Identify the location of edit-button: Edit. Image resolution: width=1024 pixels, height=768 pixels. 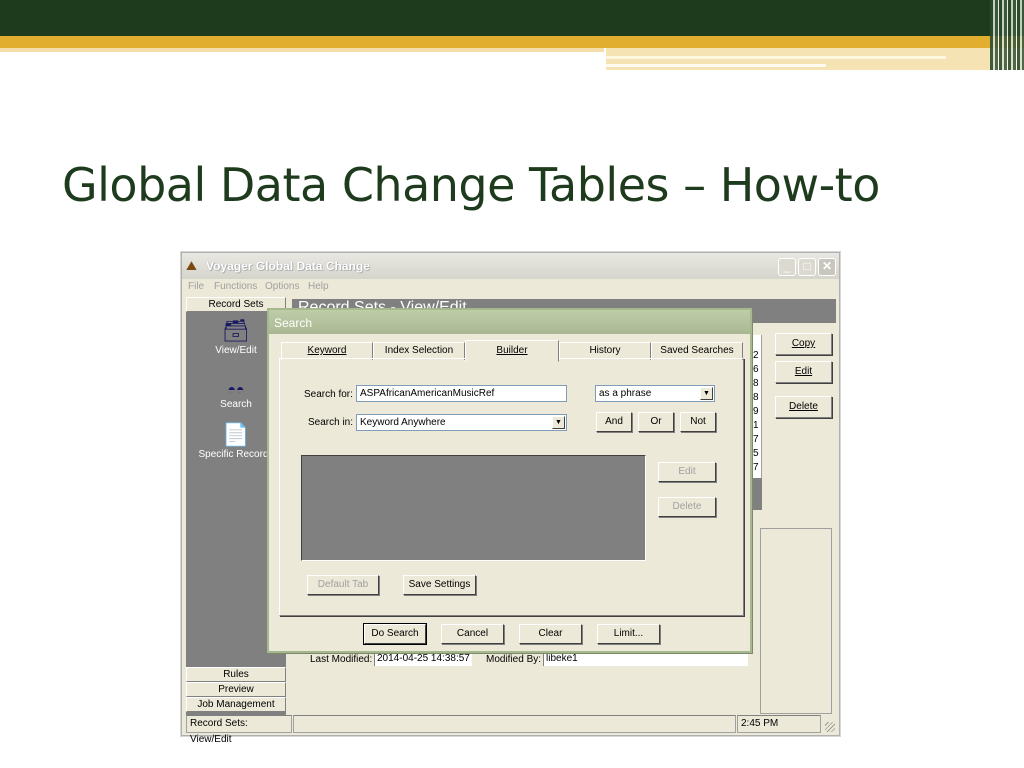
(803, 372).